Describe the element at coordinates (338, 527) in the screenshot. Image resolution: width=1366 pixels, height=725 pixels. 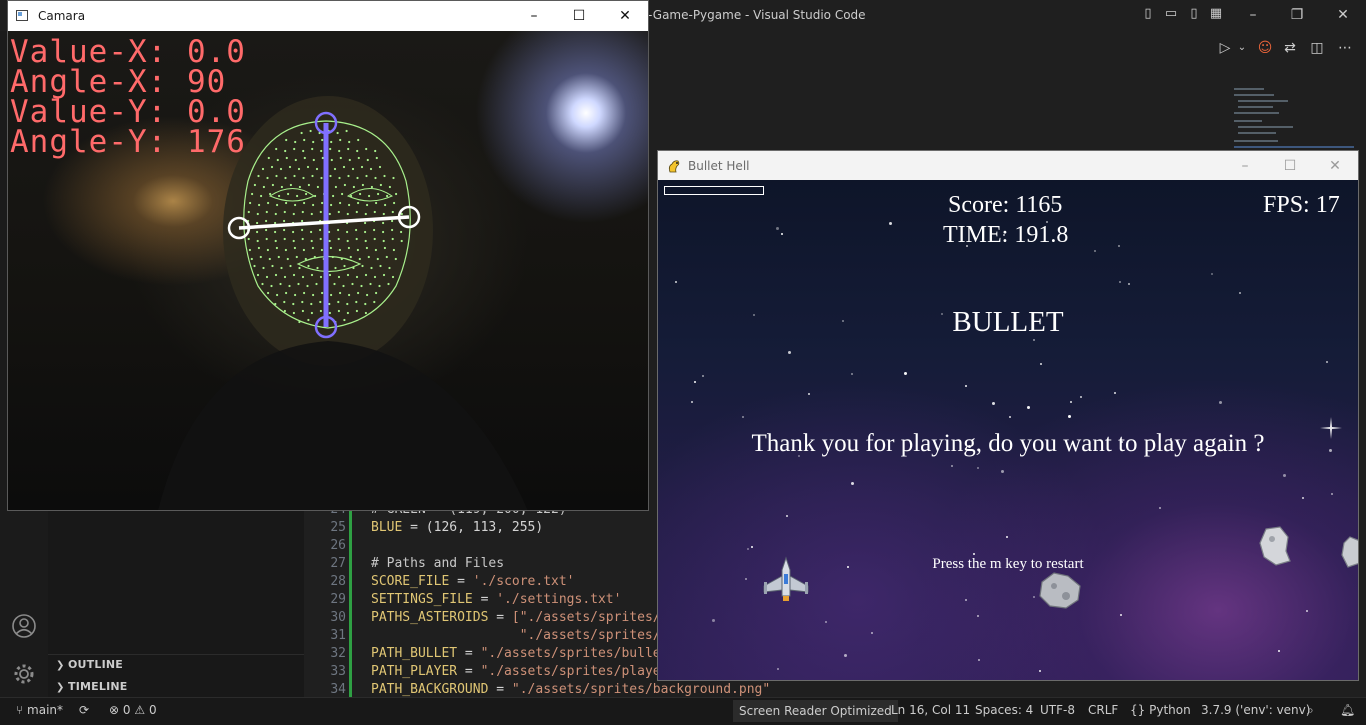
I see `line-number: 25` at that location.